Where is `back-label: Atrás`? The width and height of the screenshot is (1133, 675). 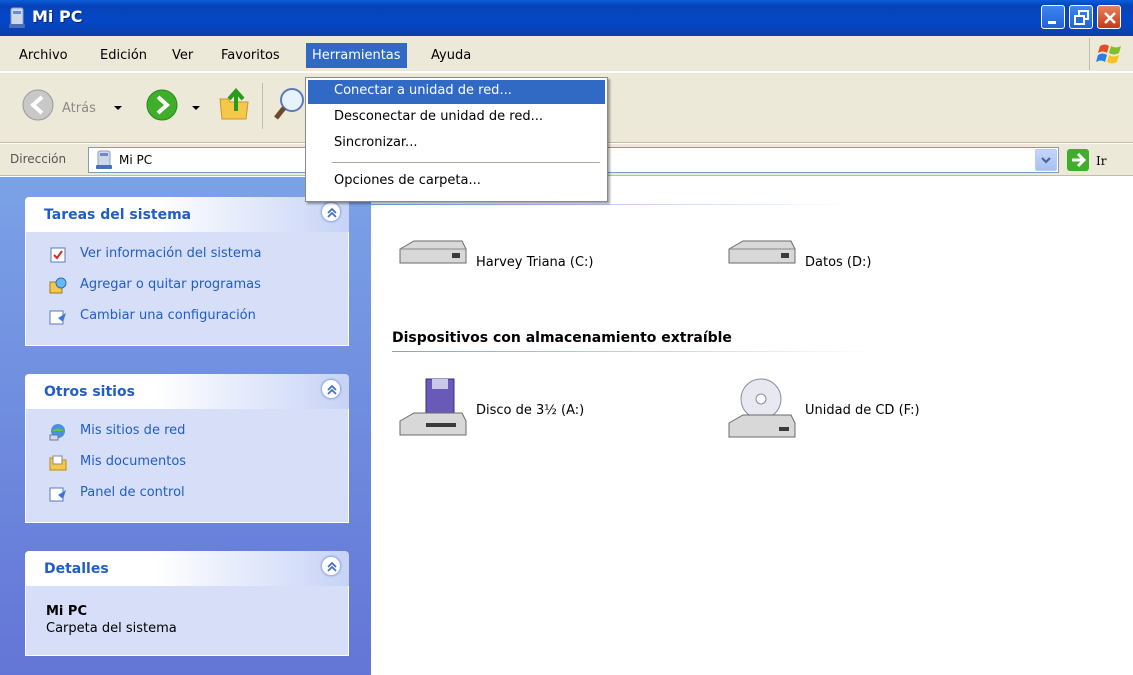
back-label: Atrás is located at coordinates (79, 108).